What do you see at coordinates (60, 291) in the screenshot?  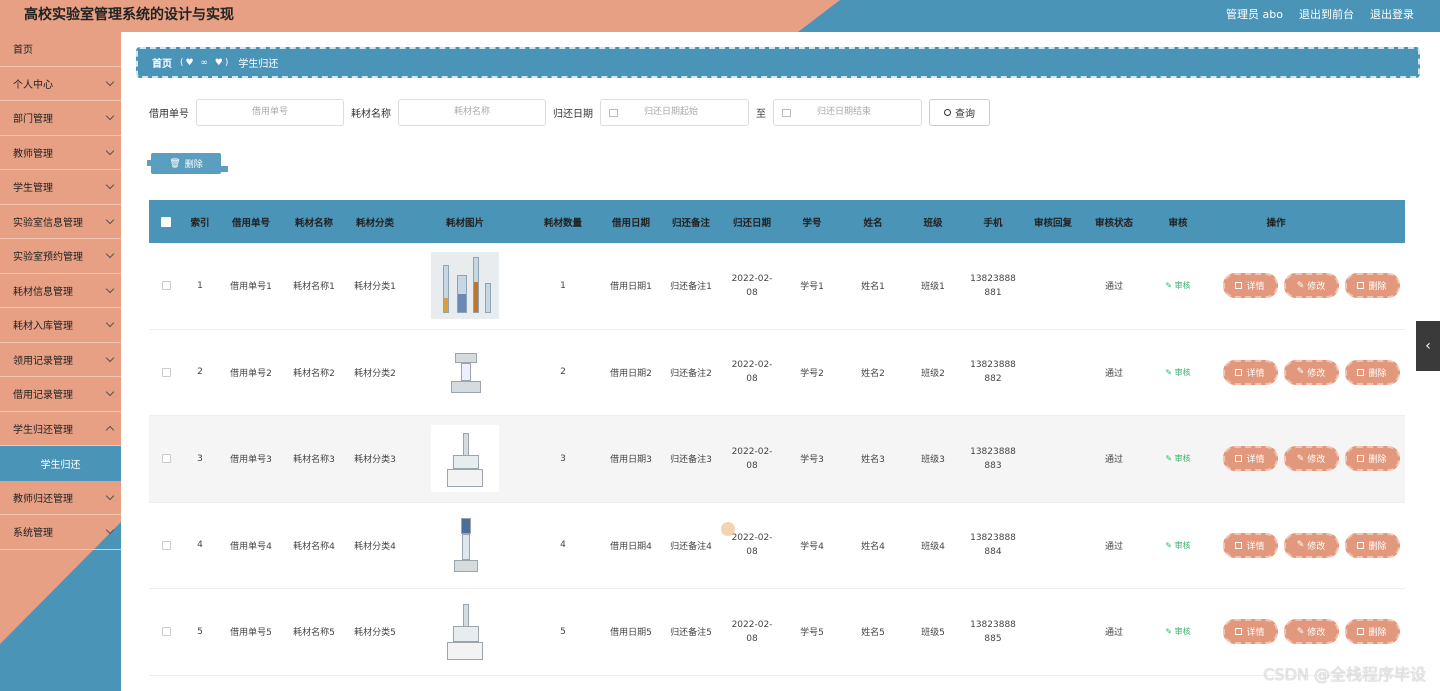 I see `sidebar-item-material-info: 耗材信息管理` at bounding box center [60, 291].